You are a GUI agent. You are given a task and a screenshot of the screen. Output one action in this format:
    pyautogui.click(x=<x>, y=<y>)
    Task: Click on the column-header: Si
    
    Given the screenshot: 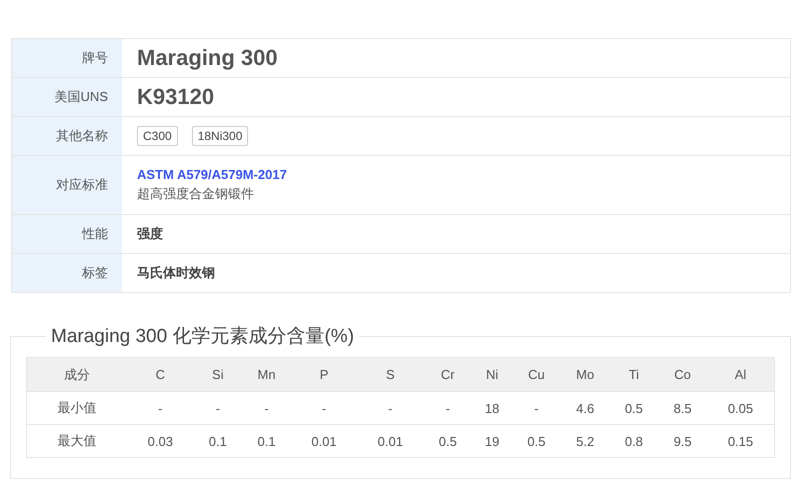 What is the action you would take?
    pyautogui.click(x=217, y=375)
    